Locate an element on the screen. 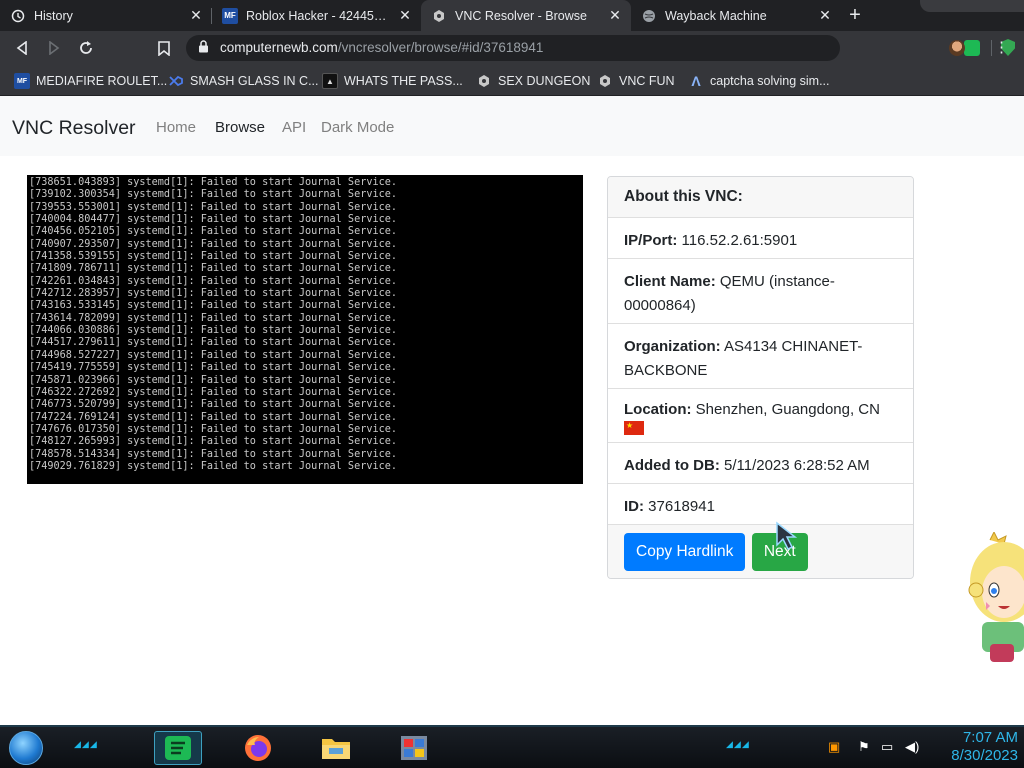 This screenshot has width=1024, height=768. lock-icon is located at coordinates (203, 48).